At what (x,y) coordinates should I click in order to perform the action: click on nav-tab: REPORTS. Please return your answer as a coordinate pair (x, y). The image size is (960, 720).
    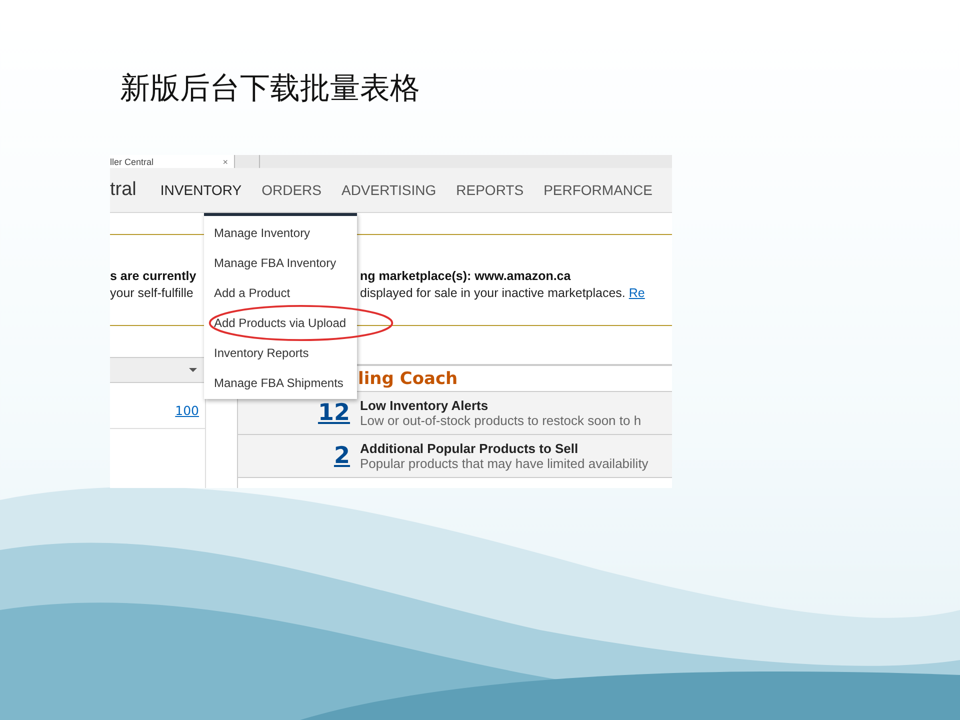
    Looking at the image, I should click on (490, 190).